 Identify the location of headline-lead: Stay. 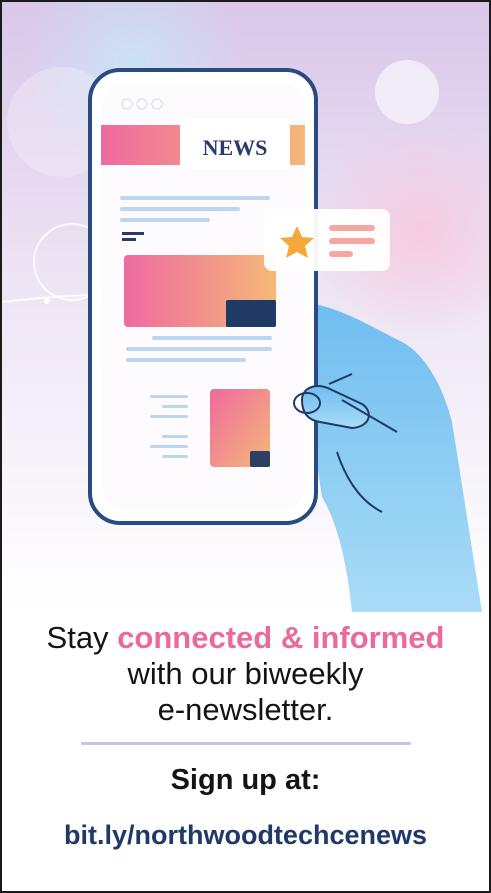
(82, 637).